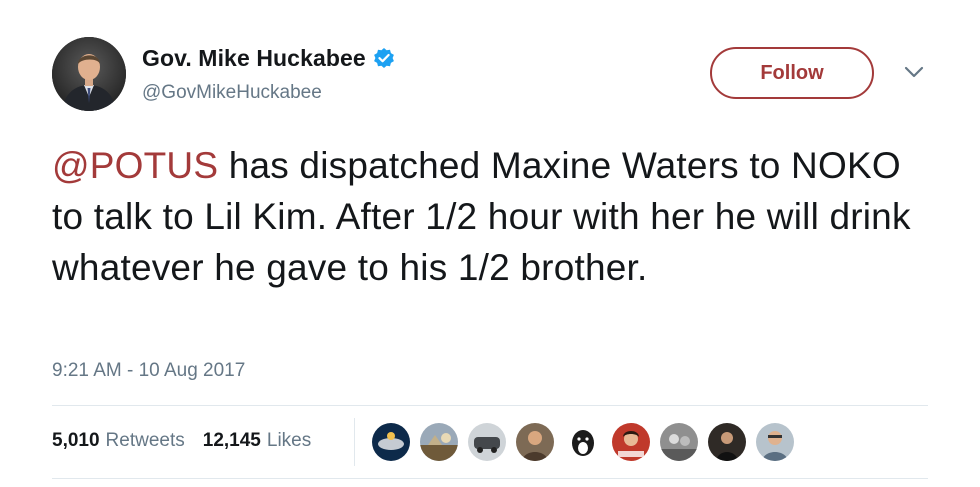  I want to click on likes-stat: 12,145 Likes, so click(257, 441).